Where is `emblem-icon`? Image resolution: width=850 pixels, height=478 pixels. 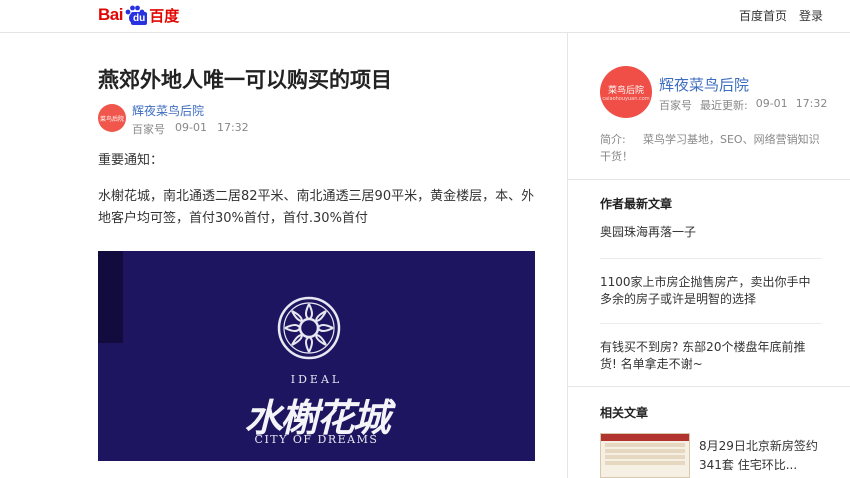
emblem-icon is located at coordinates (309, 328).